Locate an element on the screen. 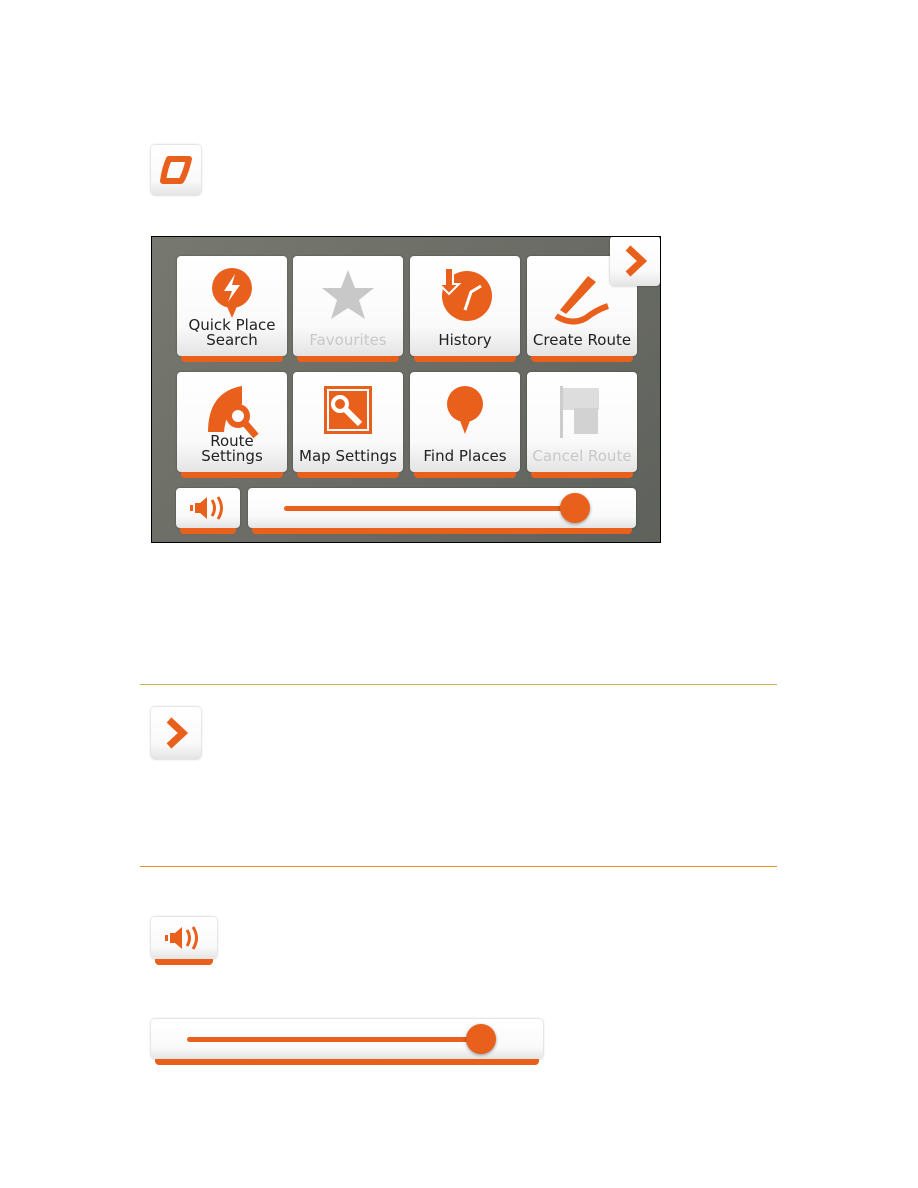 The image size is (918, 1188). tile-label: Create Route is located at coordinates (582, 340).